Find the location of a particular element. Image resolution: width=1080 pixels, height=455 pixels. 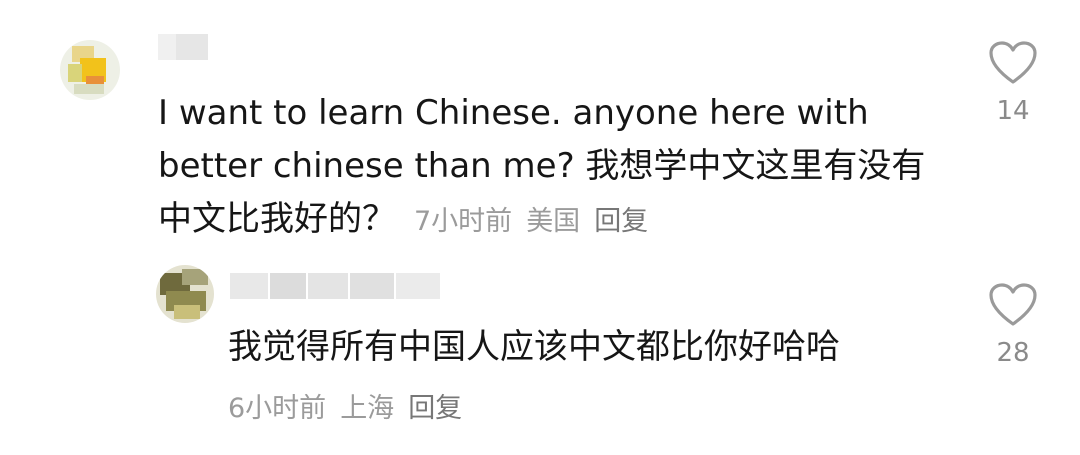

comment-meta: 7小时前 美国 回复 is located at coordinates (531, 221).